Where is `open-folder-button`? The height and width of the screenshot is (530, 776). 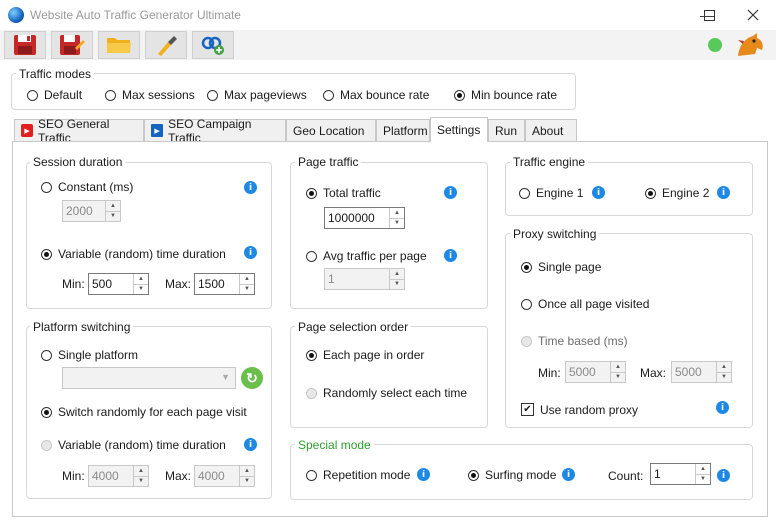
open-folder-button is located at coordinates (119, 45).